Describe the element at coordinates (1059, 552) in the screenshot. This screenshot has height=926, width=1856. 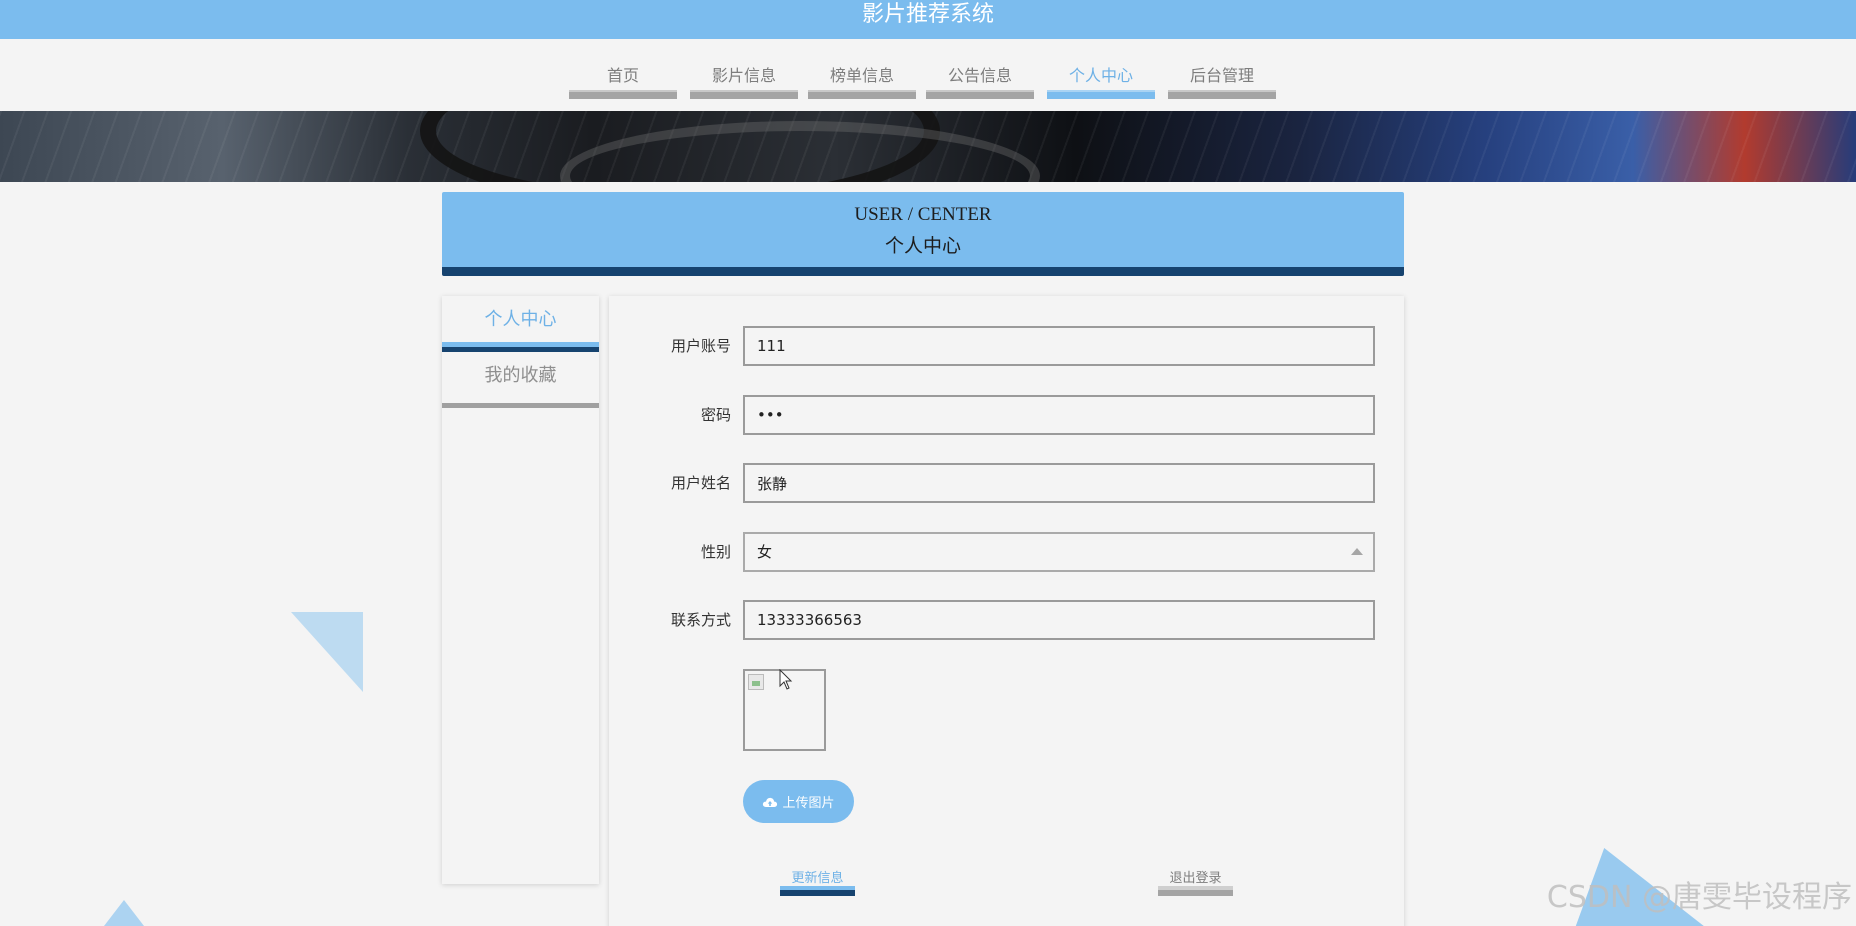
I see `gender-select: 女` at that location.